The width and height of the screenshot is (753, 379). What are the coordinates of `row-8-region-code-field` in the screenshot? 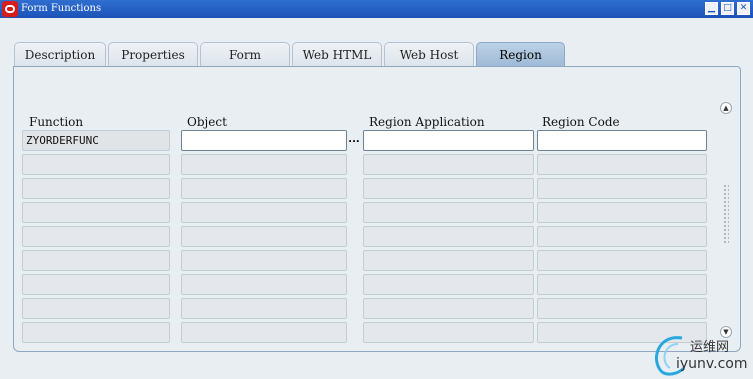 It's located at (622, 308).